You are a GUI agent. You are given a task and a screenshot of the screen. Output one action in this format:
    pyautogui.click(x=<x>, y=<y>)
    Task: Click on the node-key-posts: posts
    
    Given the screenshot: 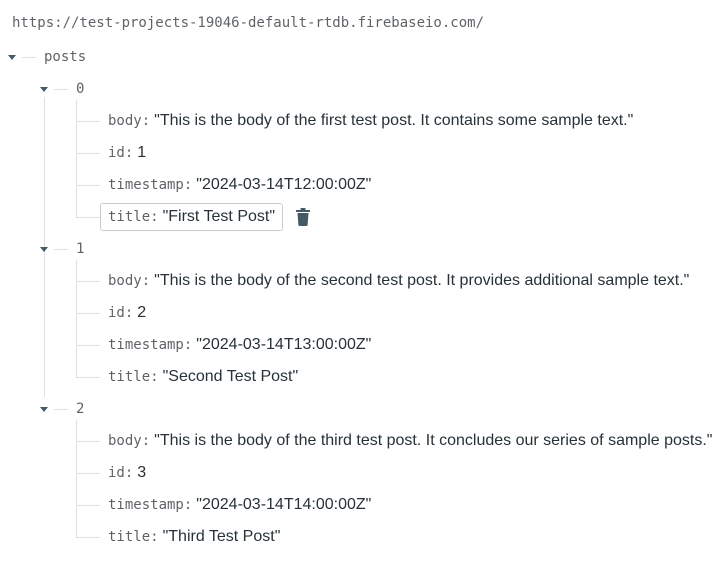 What is the action you would take?
    pyautogui.click(x=65, y=57)
    